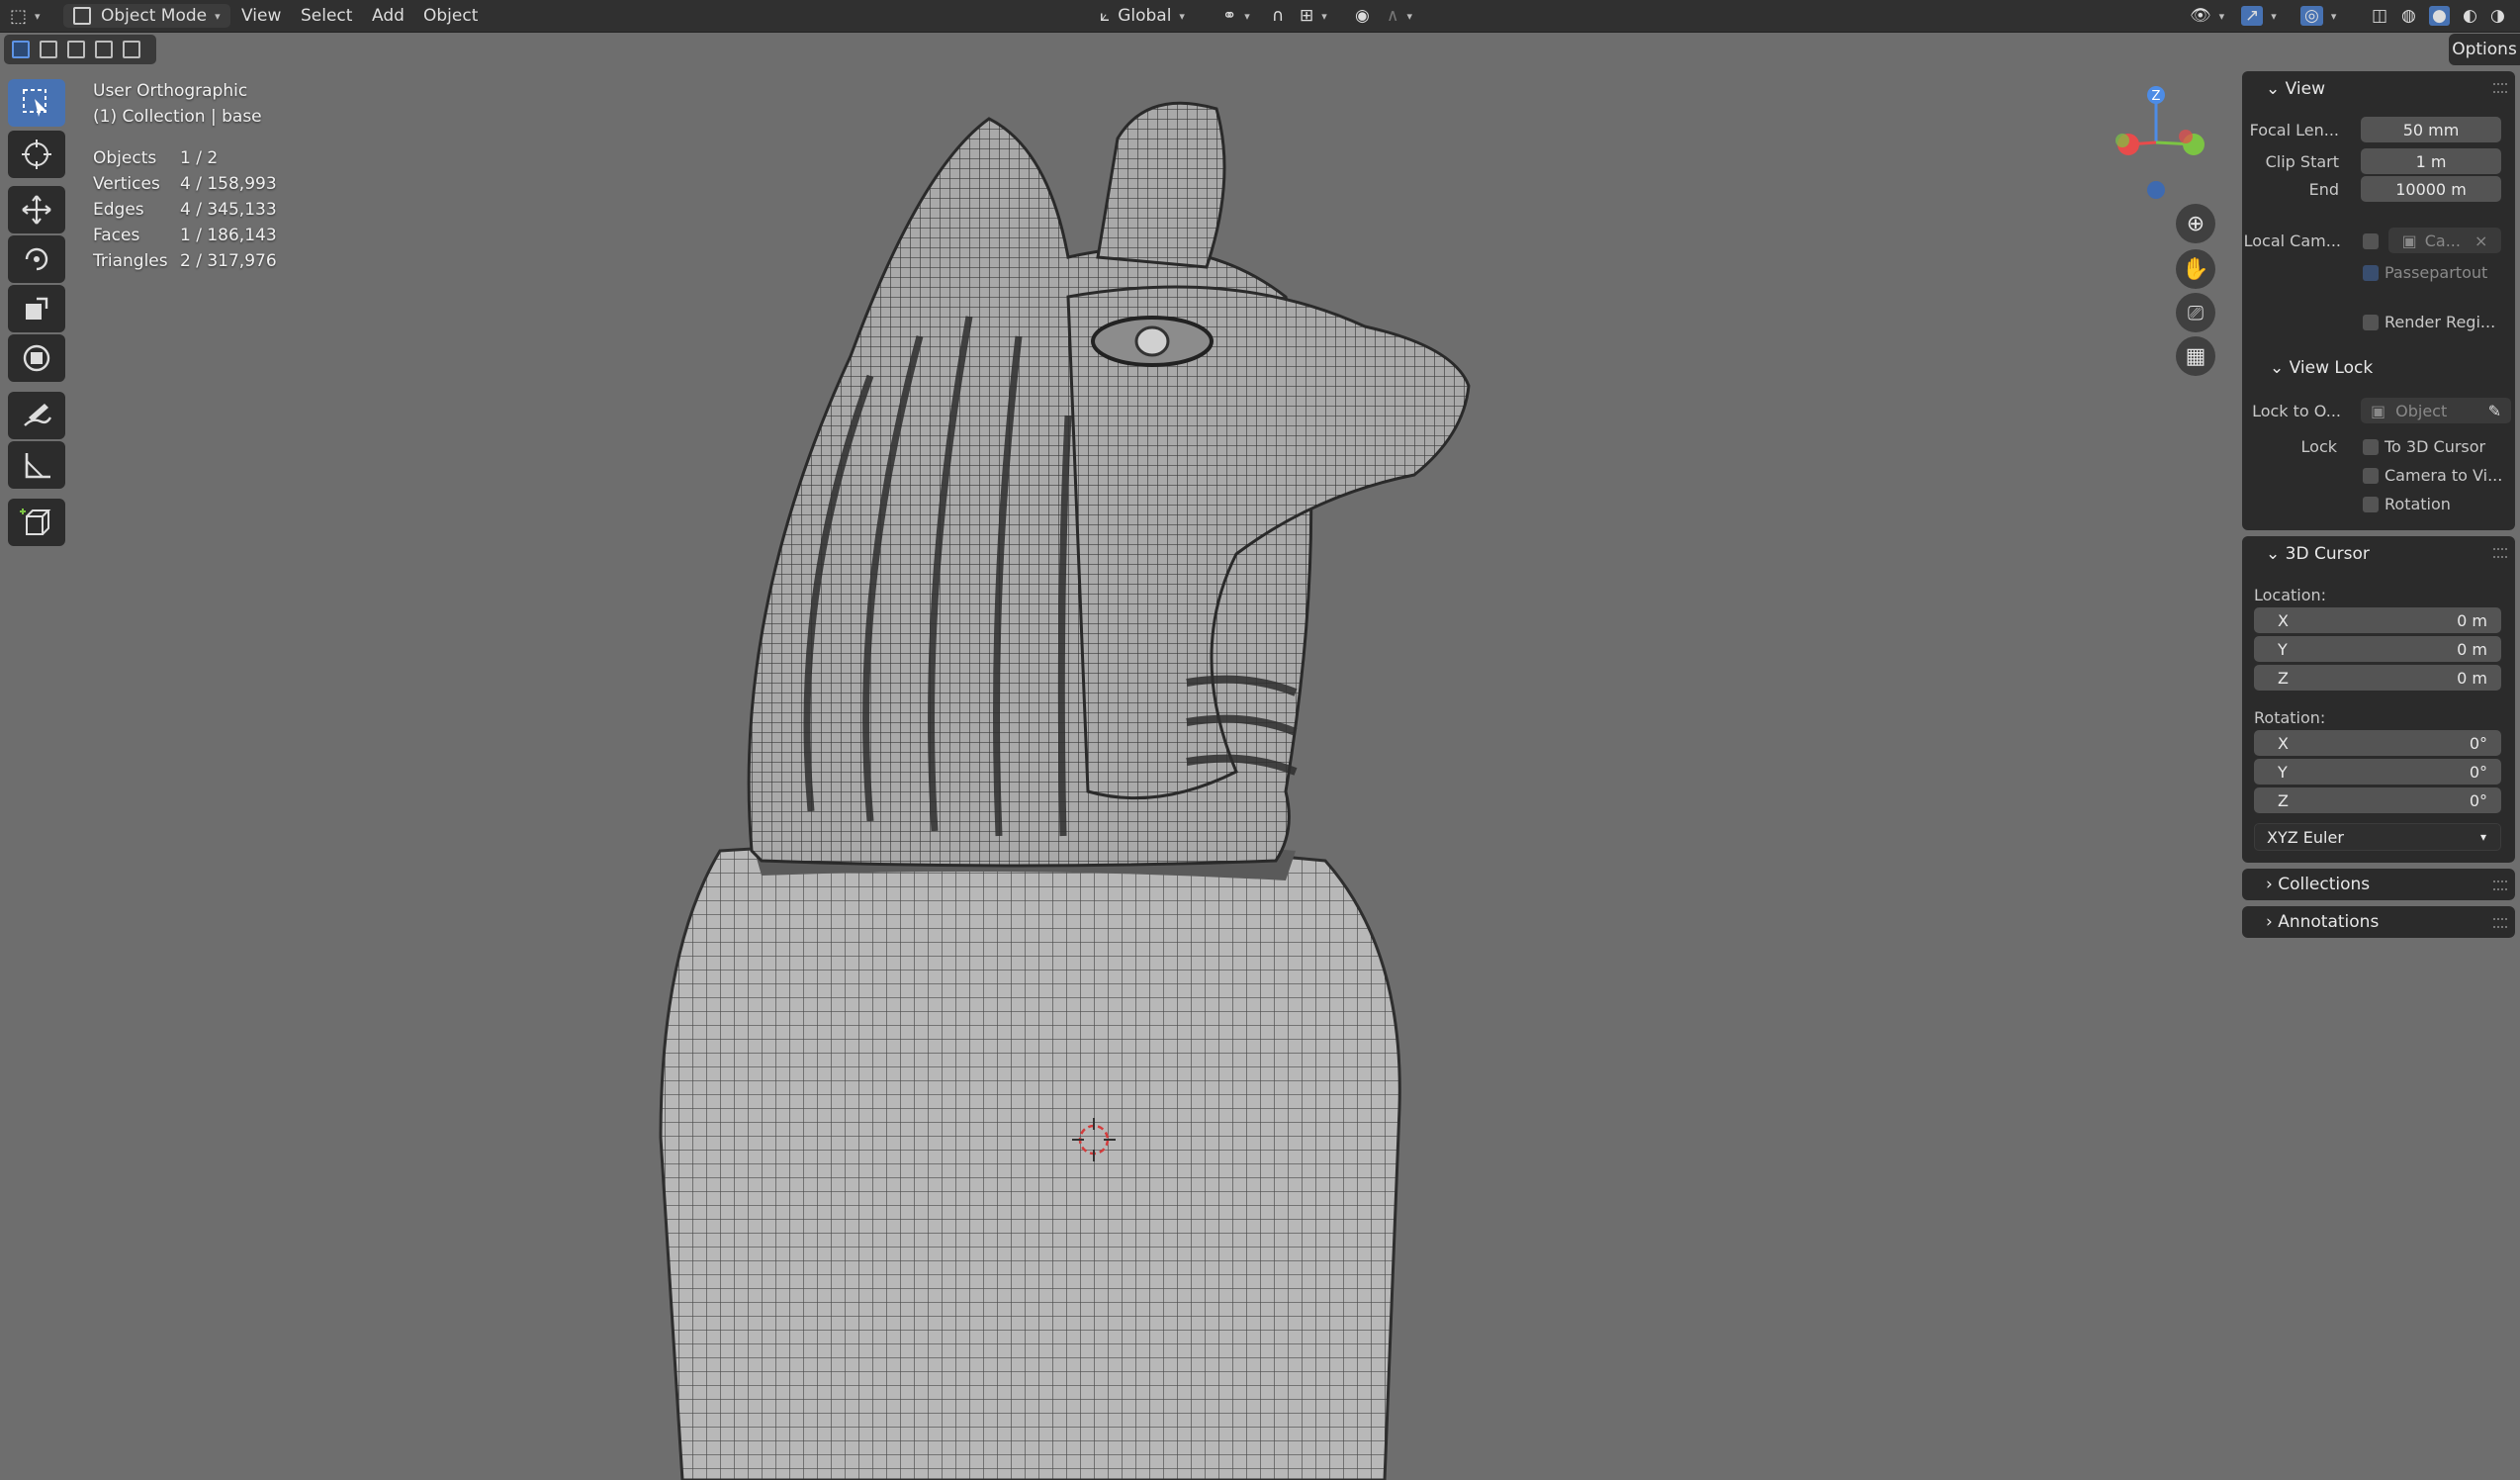 Image resolution: width=2520 pixels, height=1480 pixels. I want to click on gizmo-neg-z-axis, so click(2156, 190).